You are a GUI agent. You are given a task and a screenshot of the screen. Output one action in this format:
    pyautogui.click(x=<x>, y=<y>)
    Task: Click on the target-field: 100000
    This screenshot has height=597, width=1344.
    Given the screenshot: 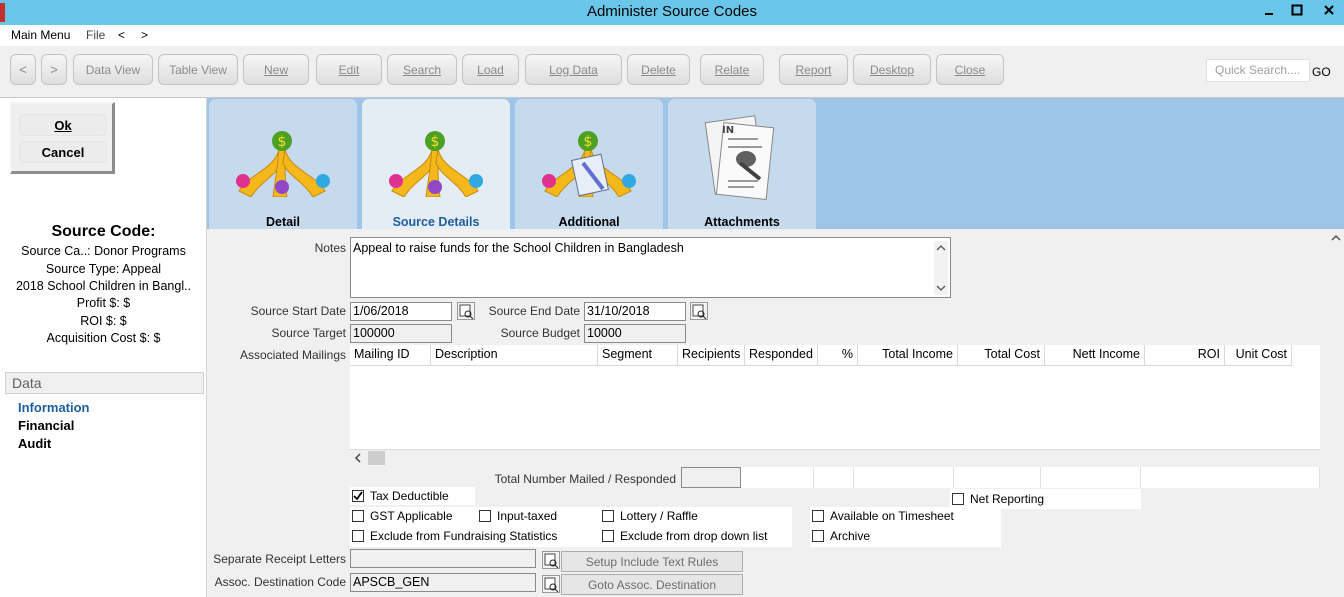 What is the action you would take?
    pyautogui.click(x=401, y=333)
    